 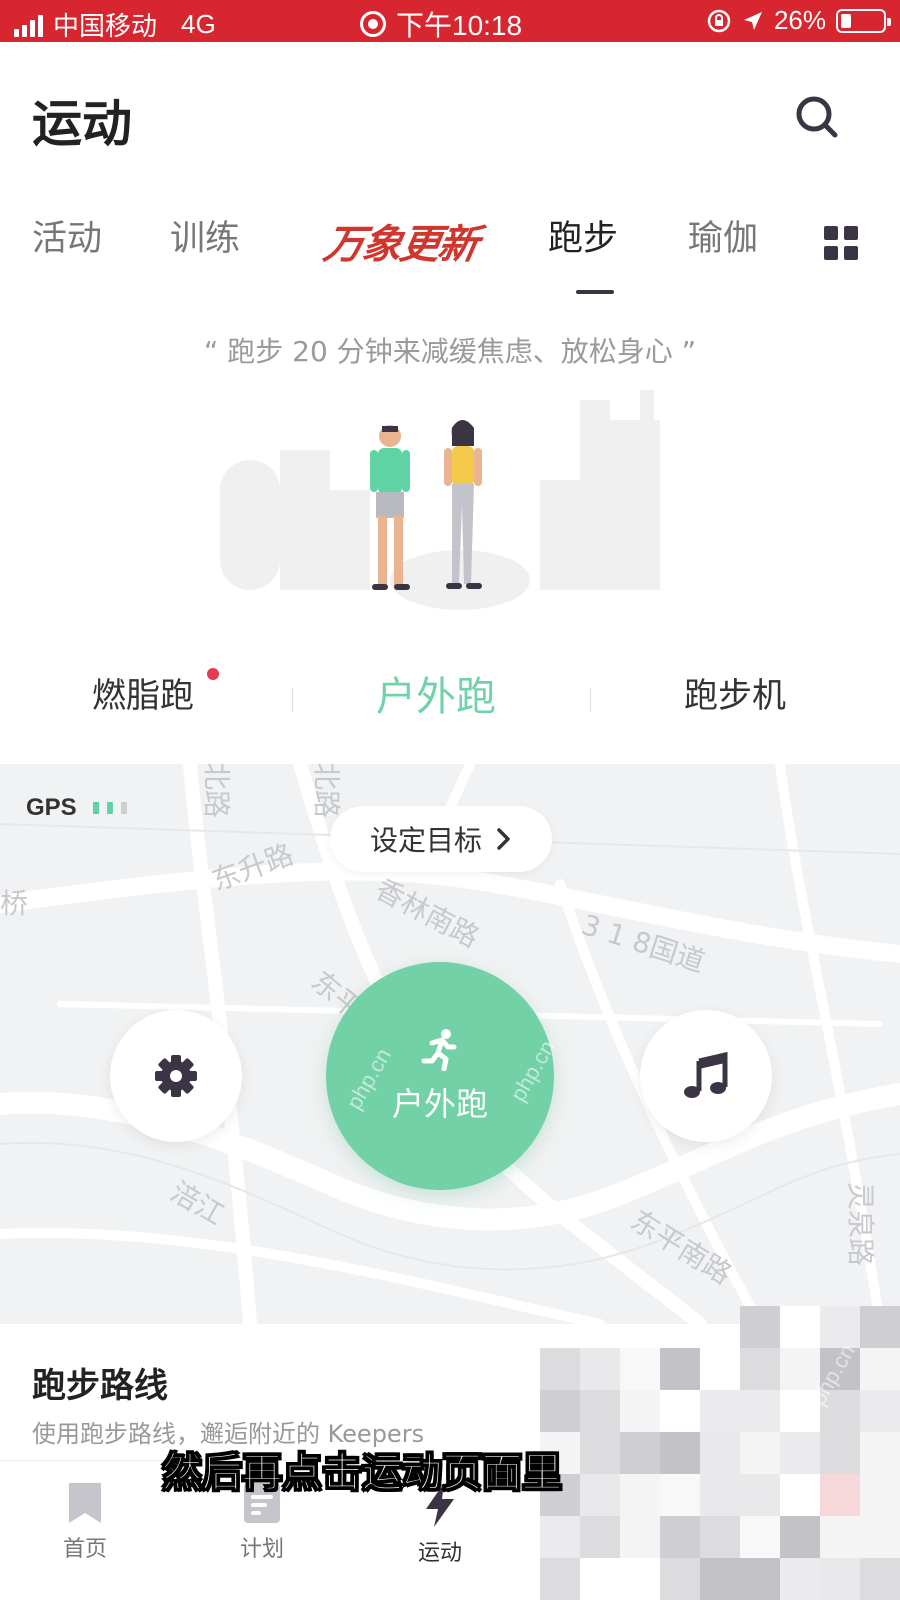 I want to click on tab-running: 跑步, so click(x=583, y=235).